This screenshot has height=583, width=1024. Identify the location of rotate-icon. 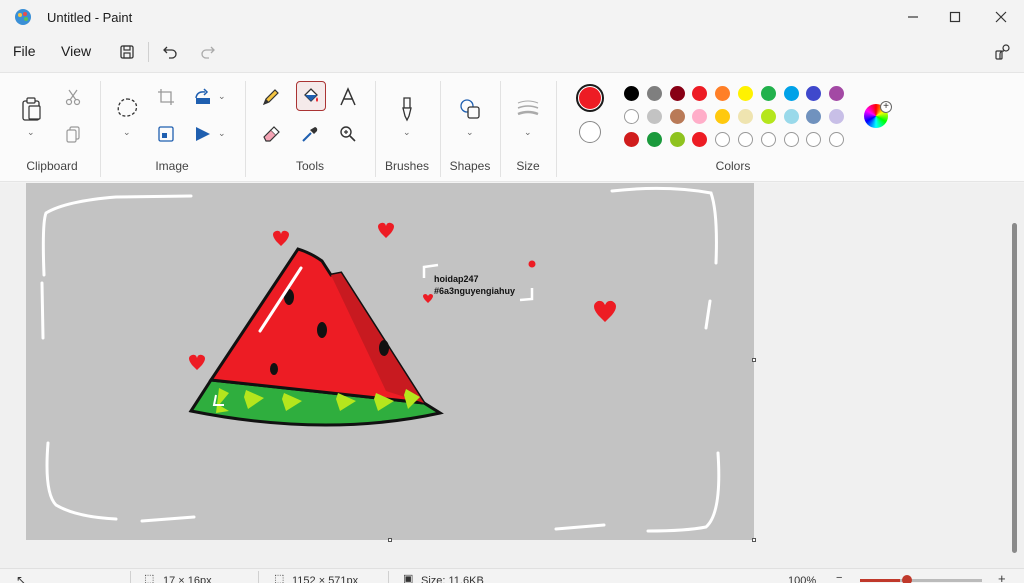
(202, 96).